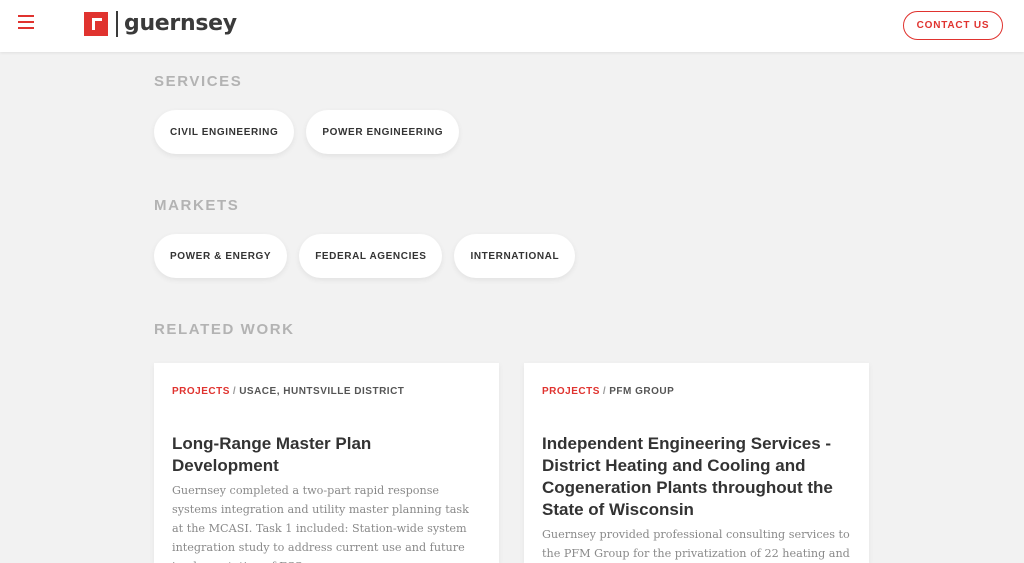  I want to click on market-pill-international: INTERNATIONAL, so click(515, 256).